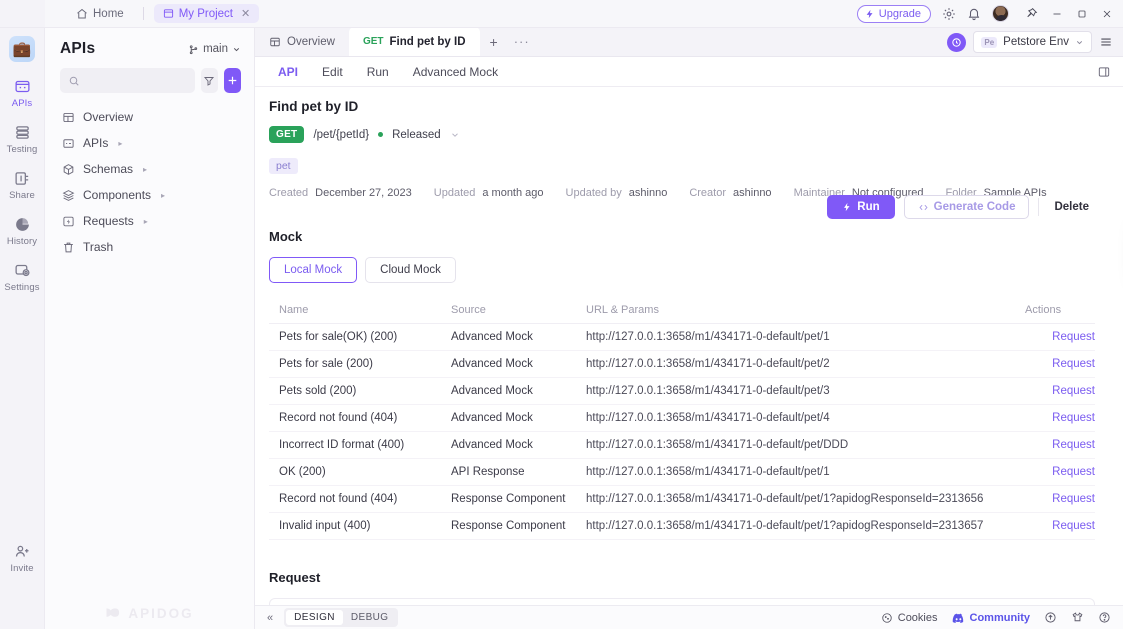  I want to click on components-icon, so click(68, 195).